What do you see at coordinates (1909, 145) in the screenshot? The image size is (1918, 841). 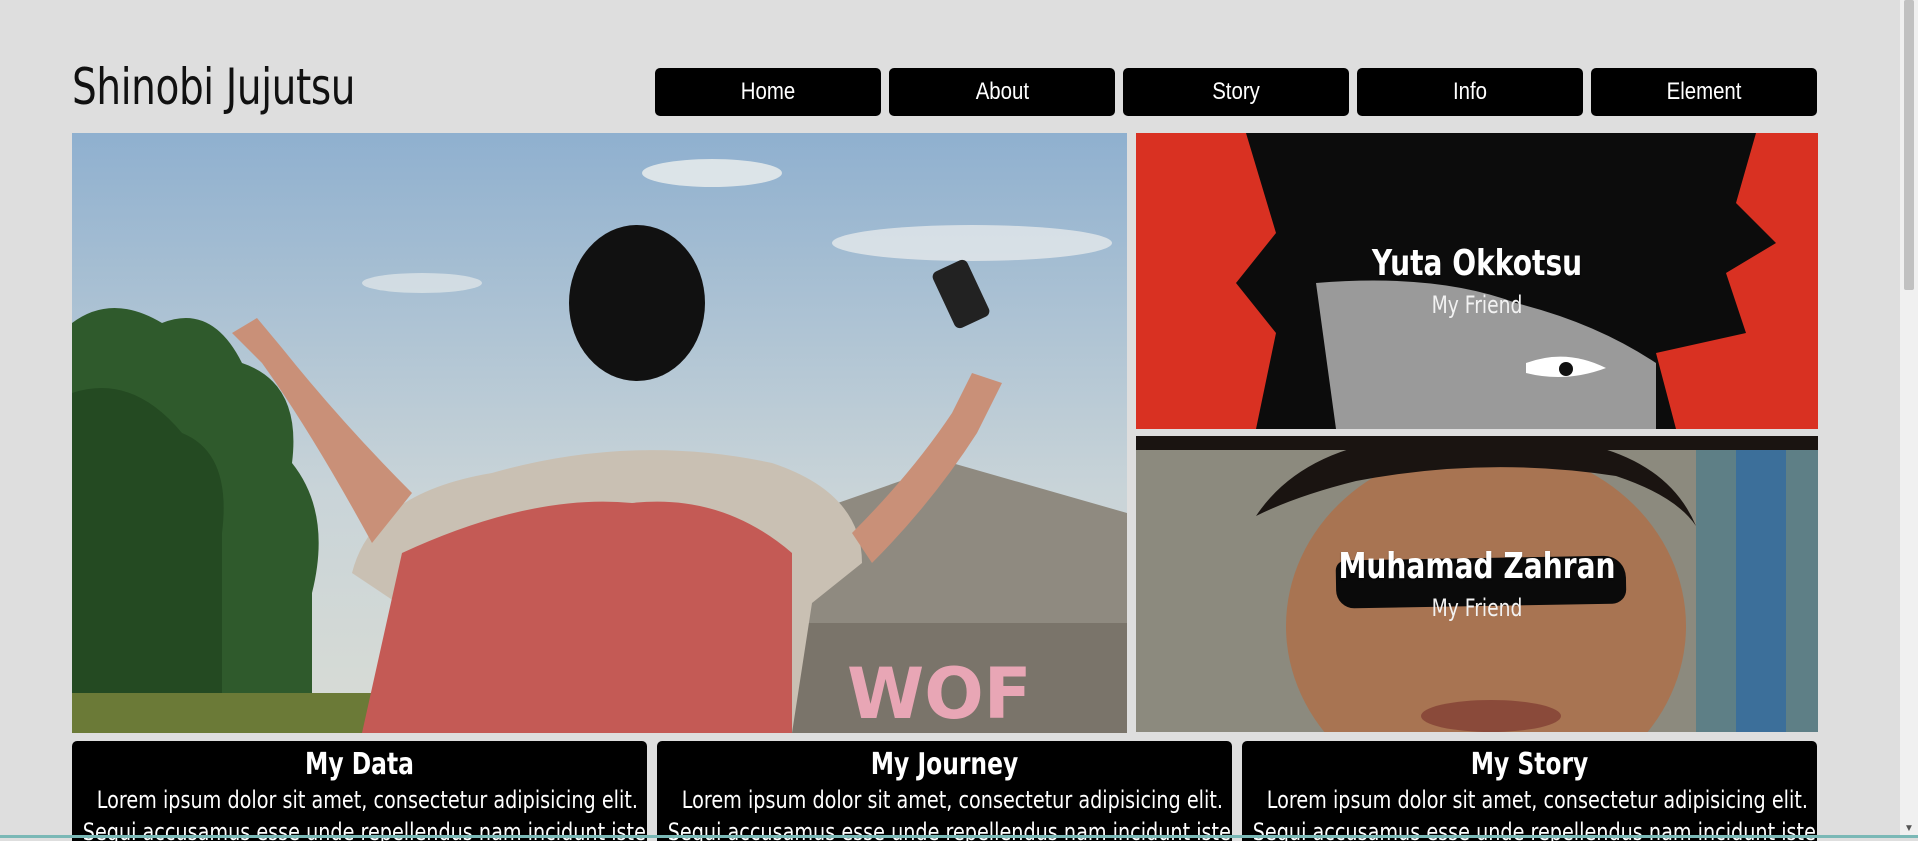 I see `scrollbar-thumb` at bounding box center [1909, 145].